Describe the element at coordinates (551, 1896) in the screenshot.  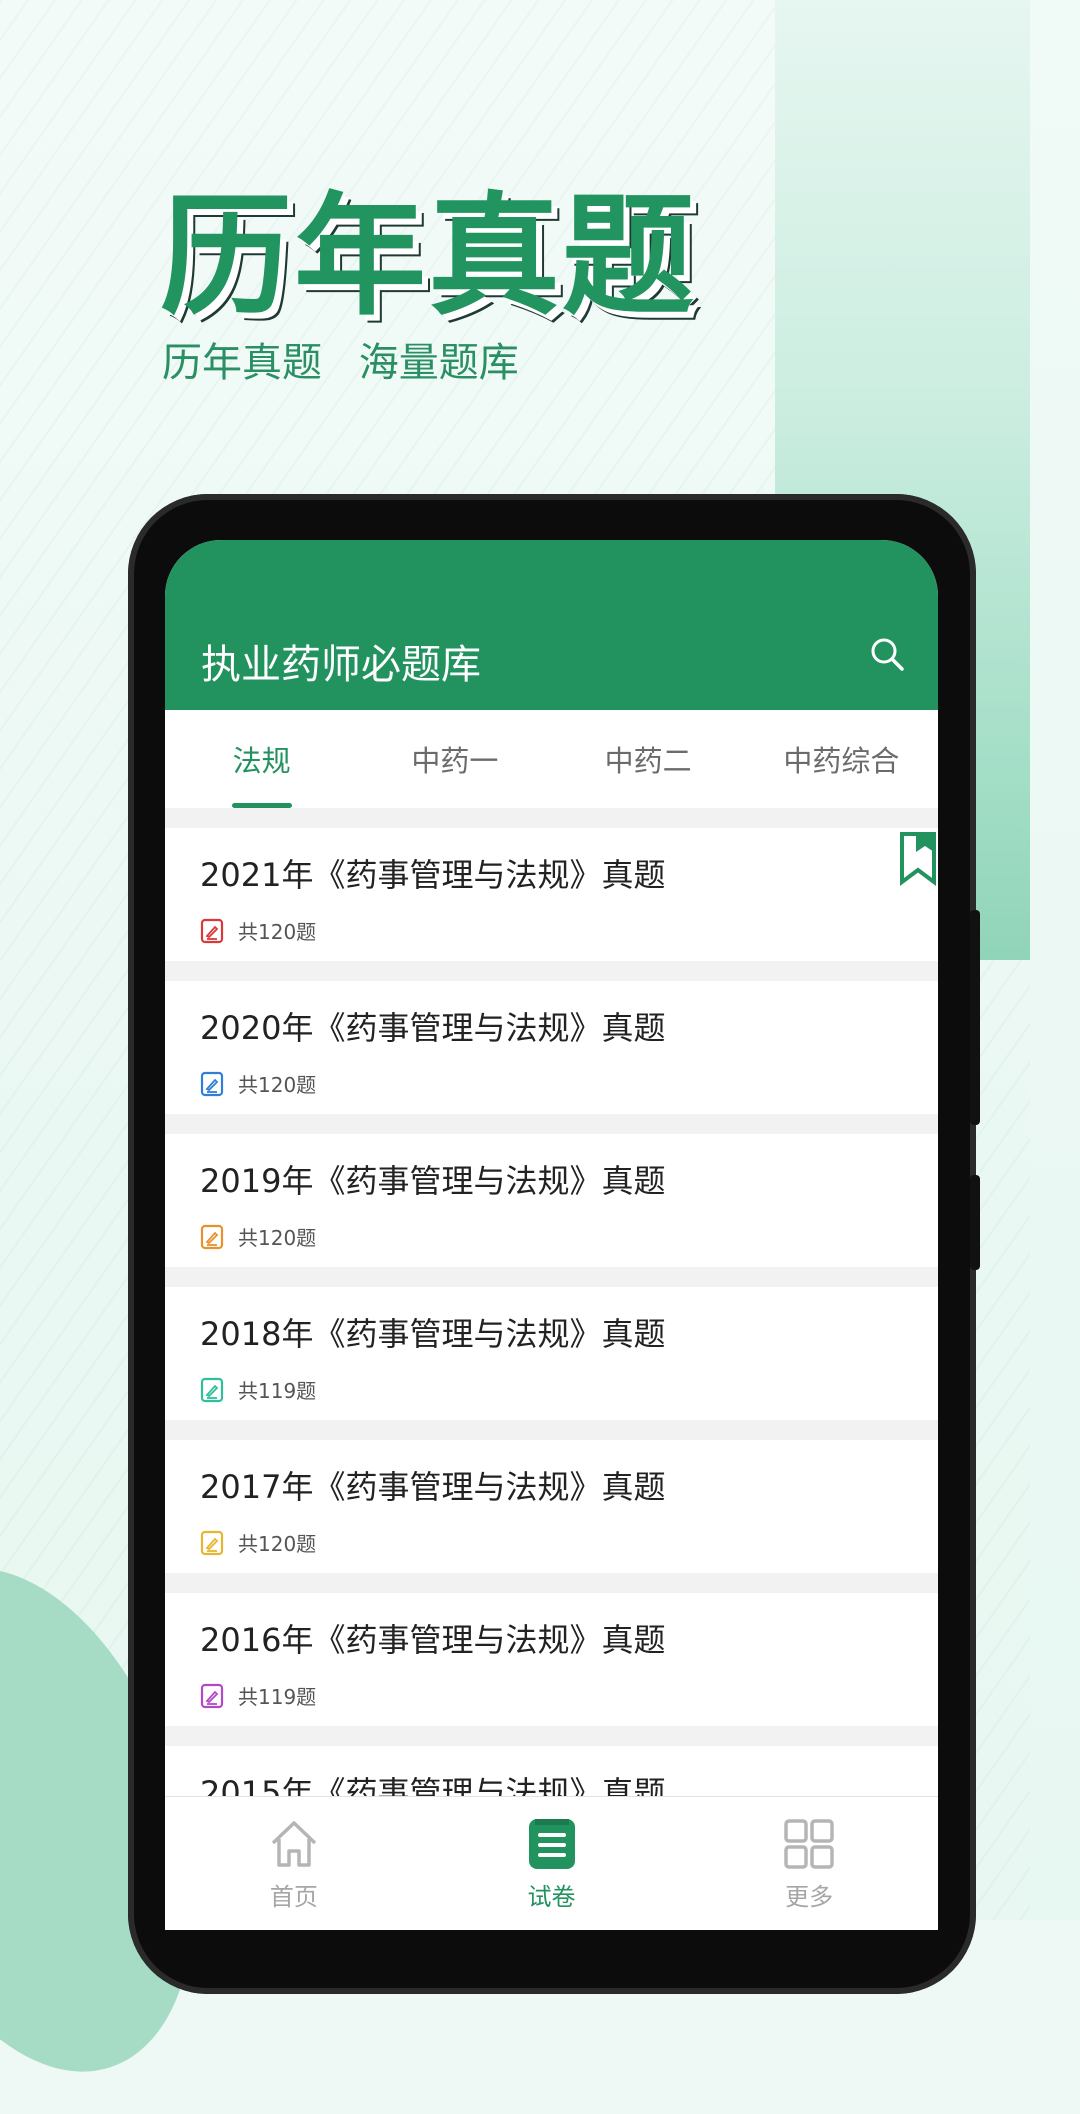
I see `nav-label: 试卷` at that location.